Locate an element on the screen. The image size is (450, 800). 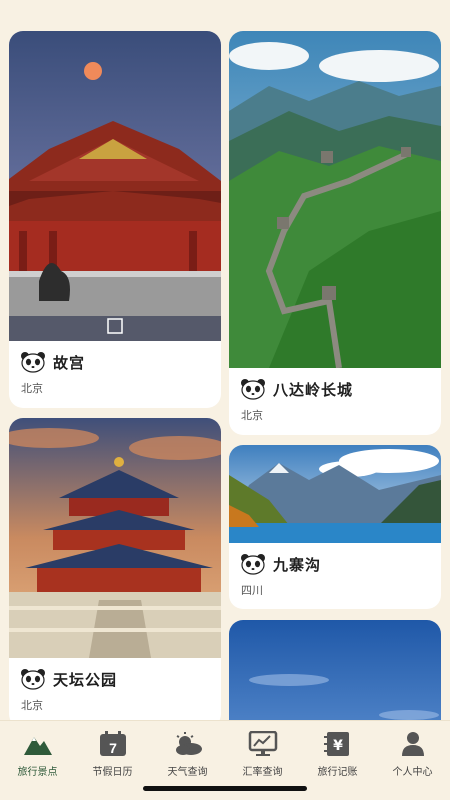
weather-icon is located at coordinates (188, 743).